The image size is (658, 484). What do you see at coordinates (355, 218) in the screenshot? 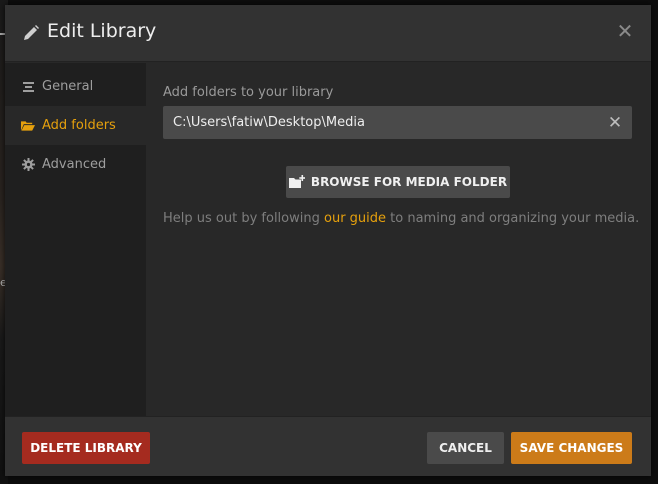
I see `guide-link: our guide` at bounding box center [355, 218].